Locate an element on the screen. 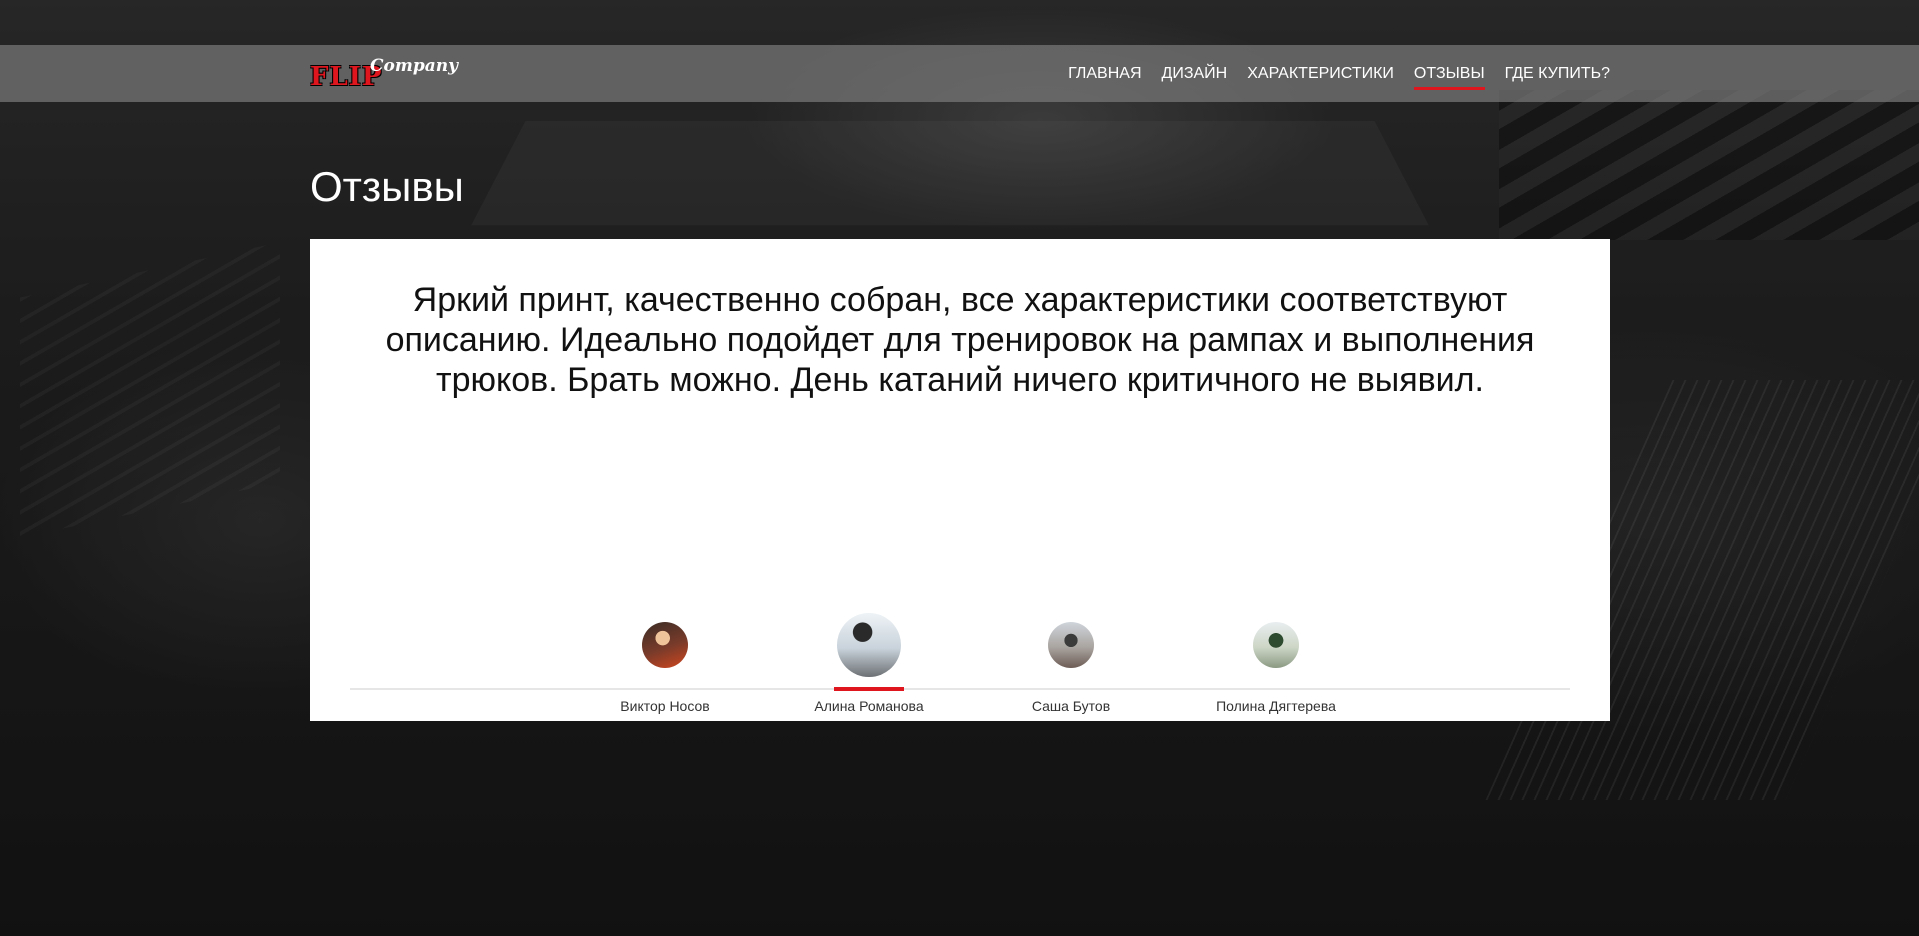 Image resolution: width=1919 pixels, height=936 pixels. active-tab-indicator is located at coordinates (869, 689).